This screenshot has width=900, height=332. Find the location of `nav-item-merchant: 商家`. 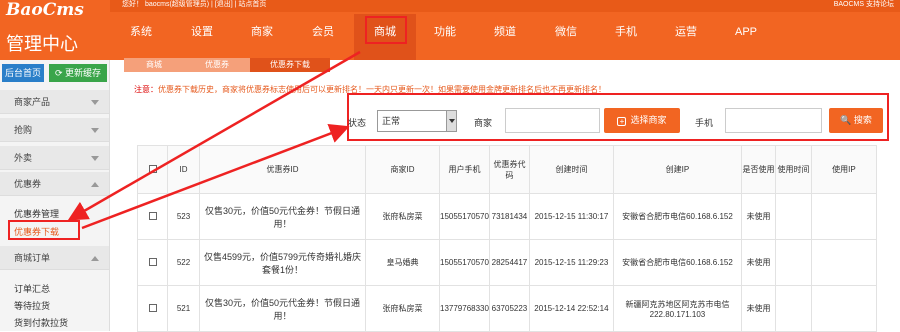

nav-item-merchant: 商家 is located at coordinates (262, 37).